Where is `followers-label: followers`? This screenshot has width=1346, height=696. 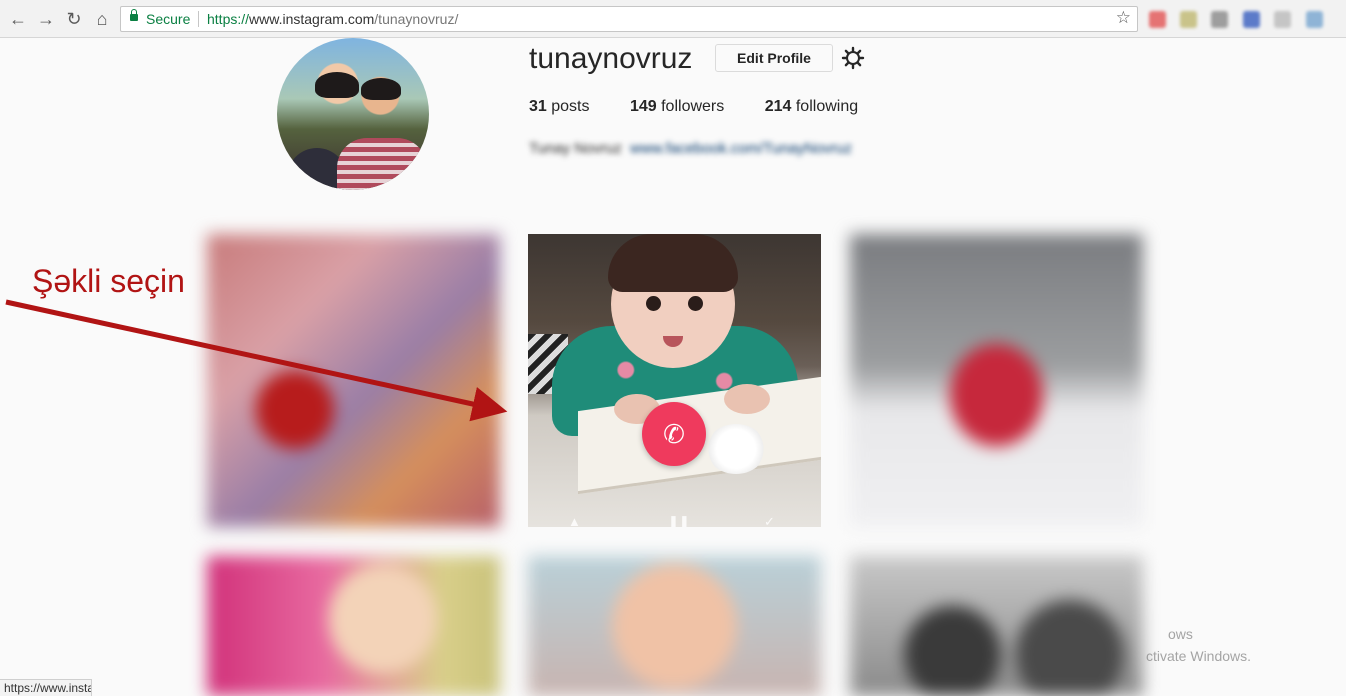 followers-label: followers is located at coordinates (693, 106).